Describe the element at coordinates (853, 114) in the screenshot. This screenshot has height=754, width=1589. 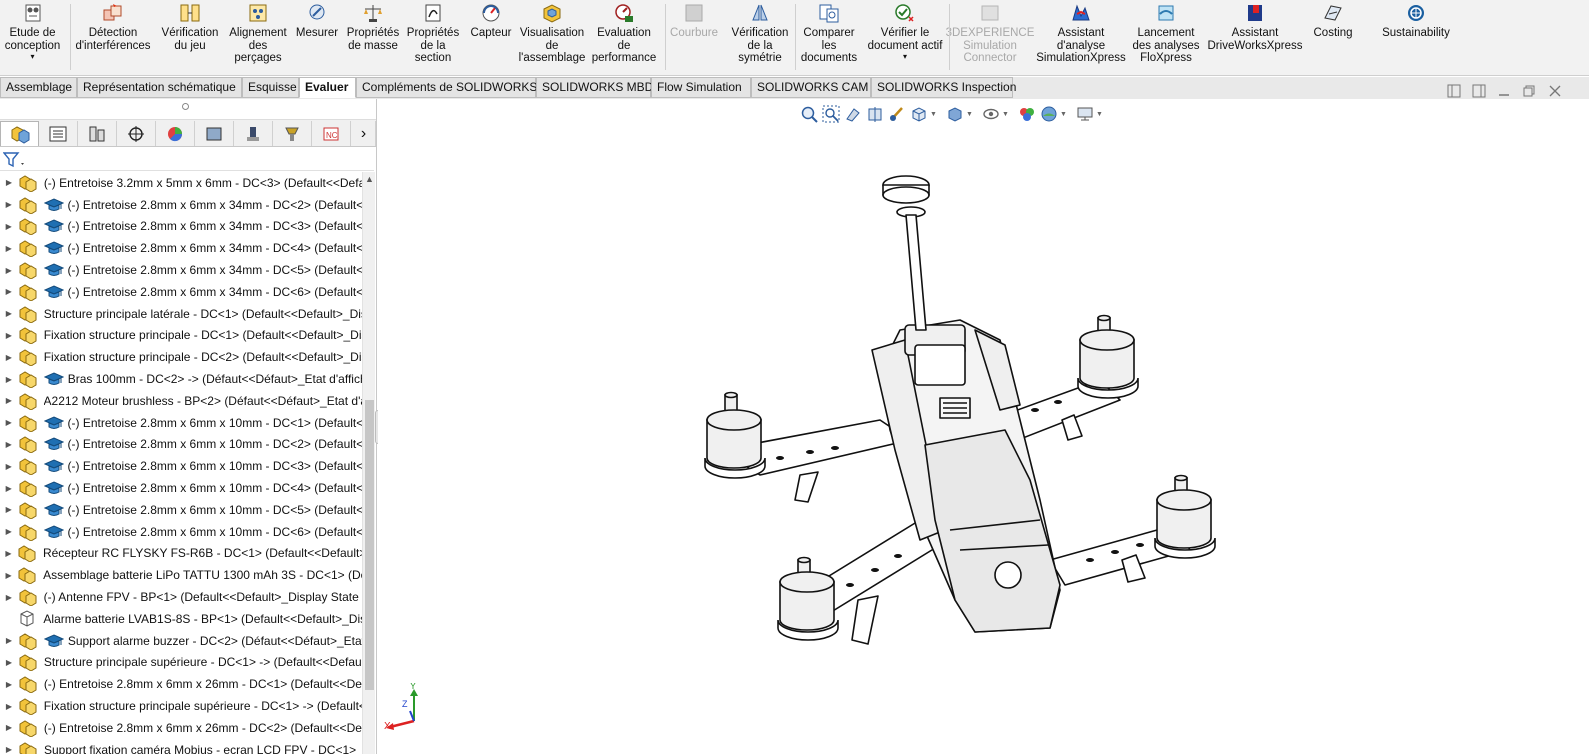
I see `previous-view-icon` at that location.